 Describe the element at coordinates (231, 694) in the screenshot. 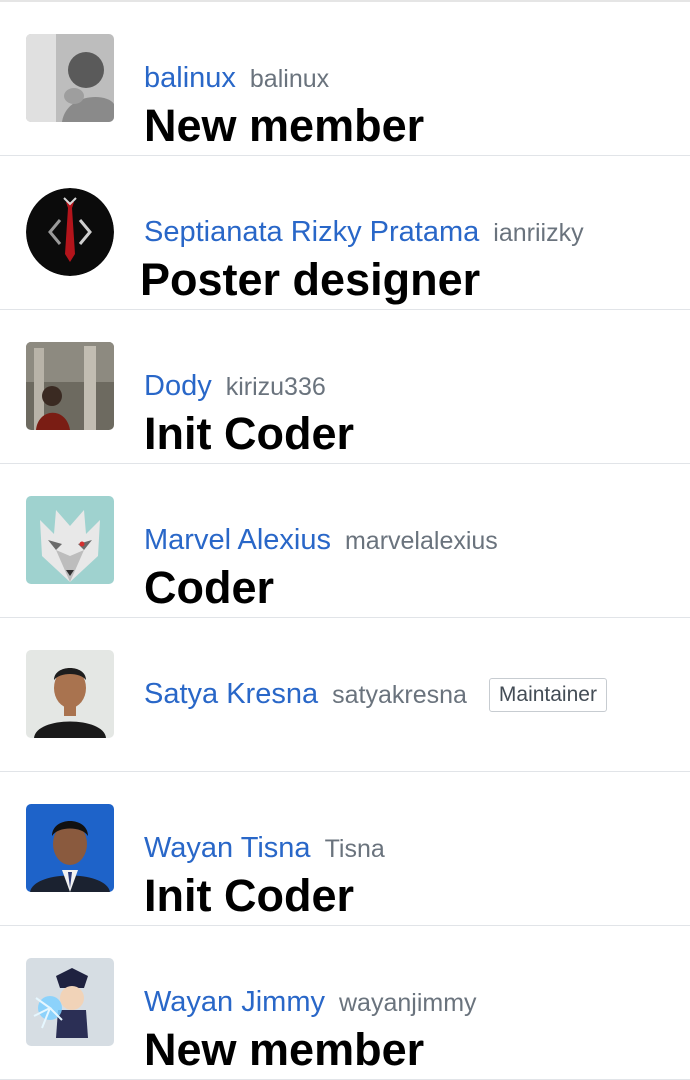

I see `member-name-link: Satya Kresna` at that location.